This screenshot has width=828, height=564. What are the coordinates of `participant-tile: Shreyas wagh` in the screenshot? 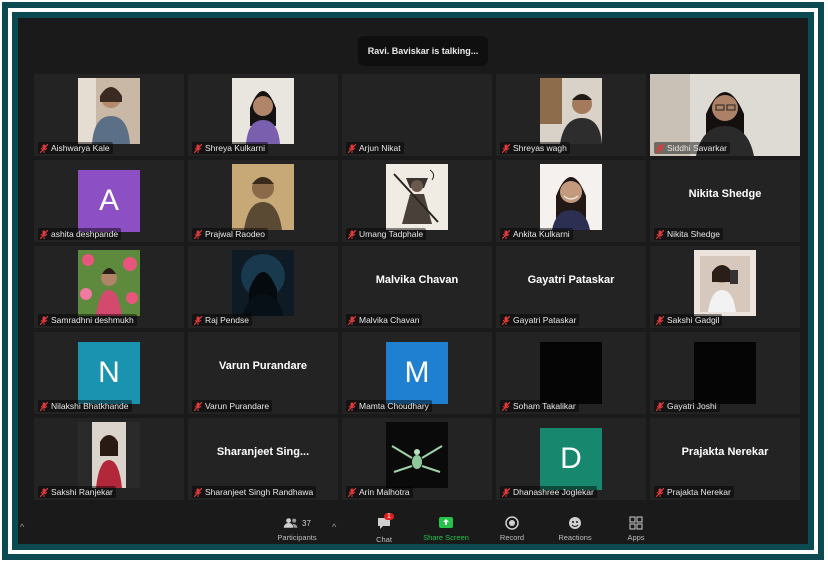 It's located at (571, 115).